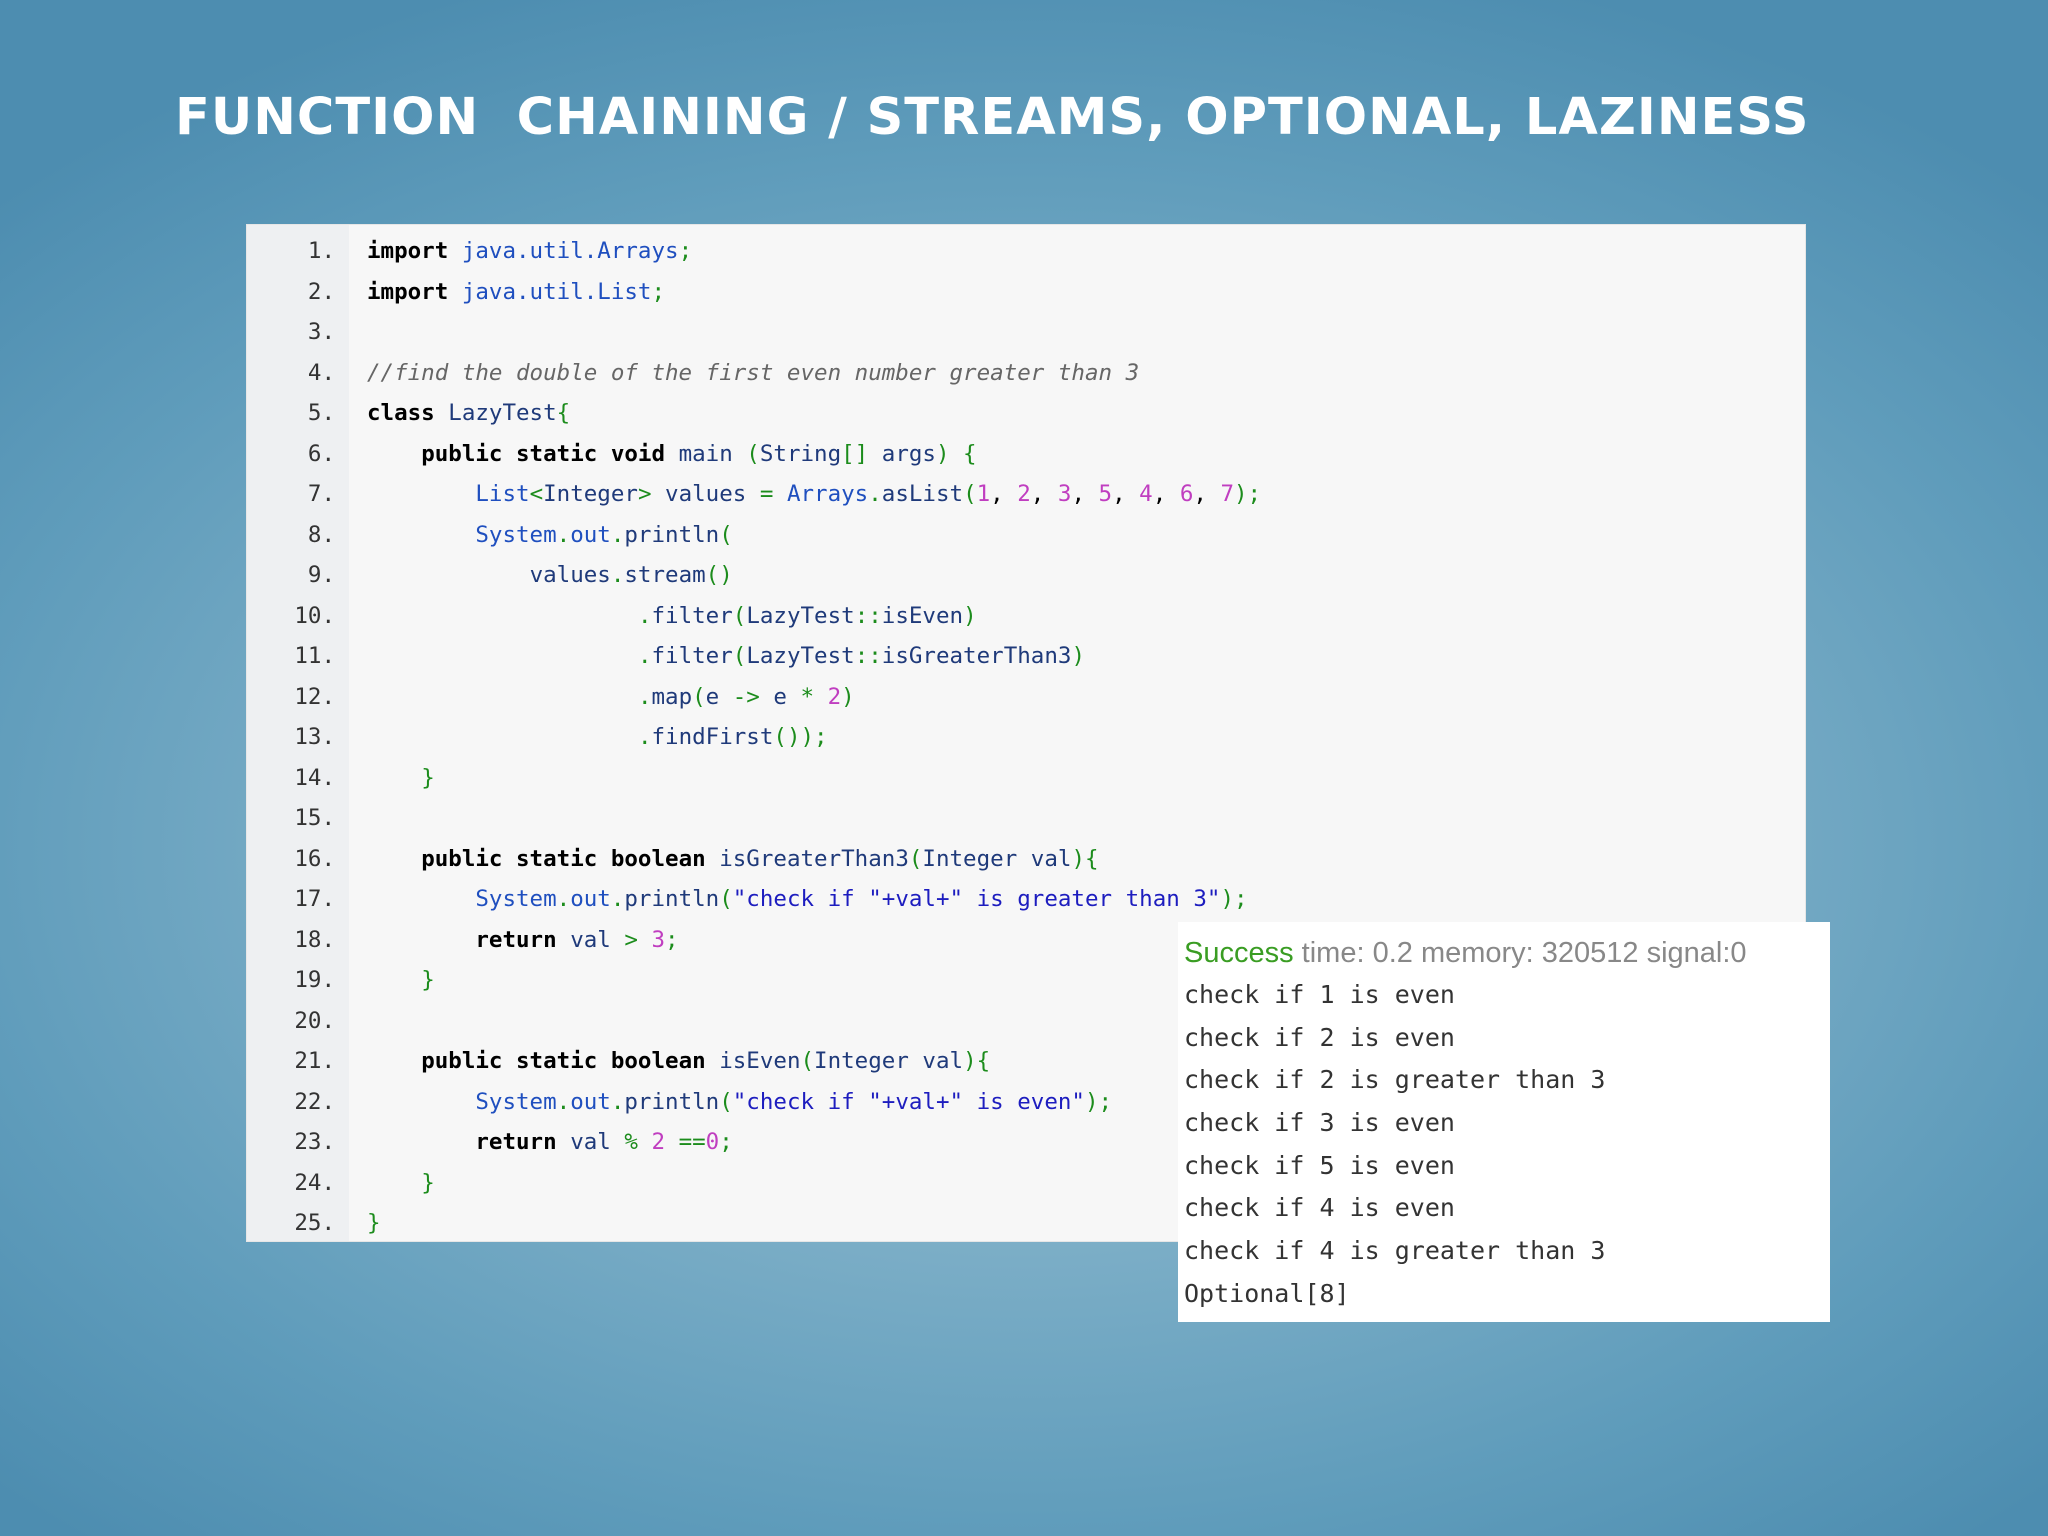  Describe the element at coordinates (516, 1142) in the screenshot. I see `code-token: return` at that location.